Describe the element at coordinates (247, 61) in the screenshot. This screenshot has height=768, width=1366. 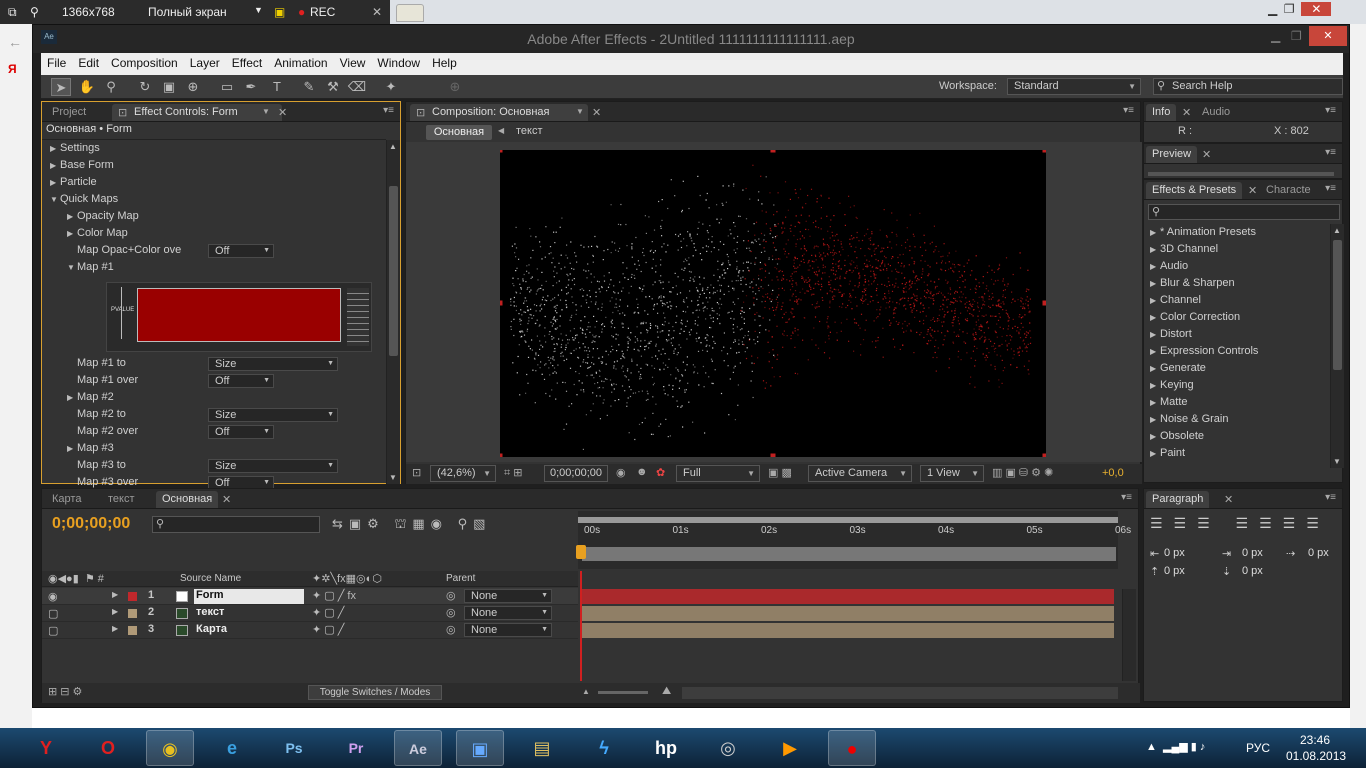
I see `menu-effect: Effect` at that location.